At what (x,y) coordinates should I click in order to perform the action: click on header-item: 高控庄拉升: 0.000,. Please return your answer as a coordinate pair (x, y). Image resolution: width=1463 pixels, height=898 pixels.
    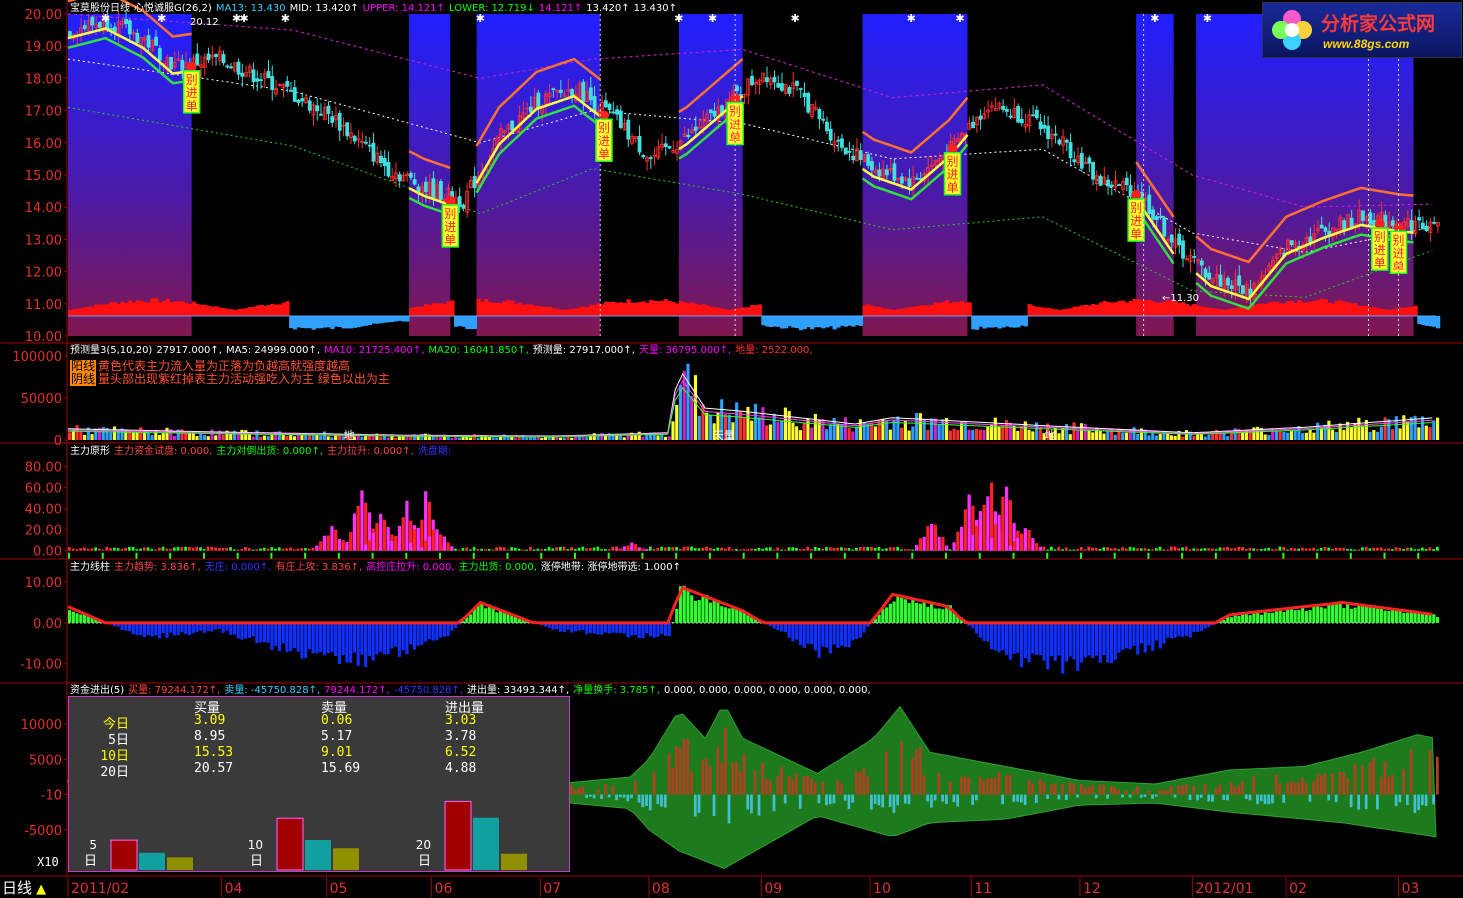
    Looking at the image, I should click on (410, 567).